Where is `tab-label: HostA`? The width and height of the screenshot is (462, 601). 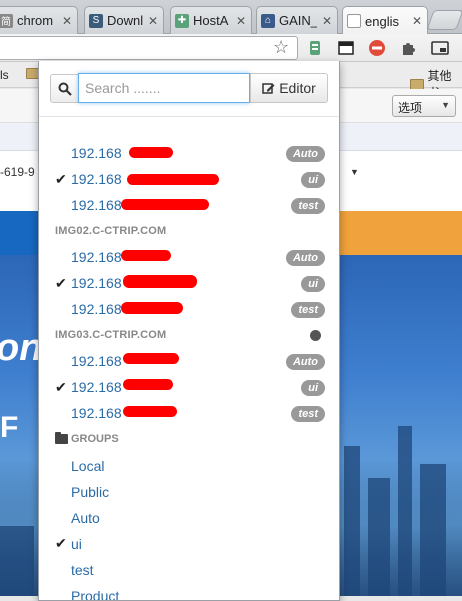 tab-label: HostA is located at coordinates (212, 20).